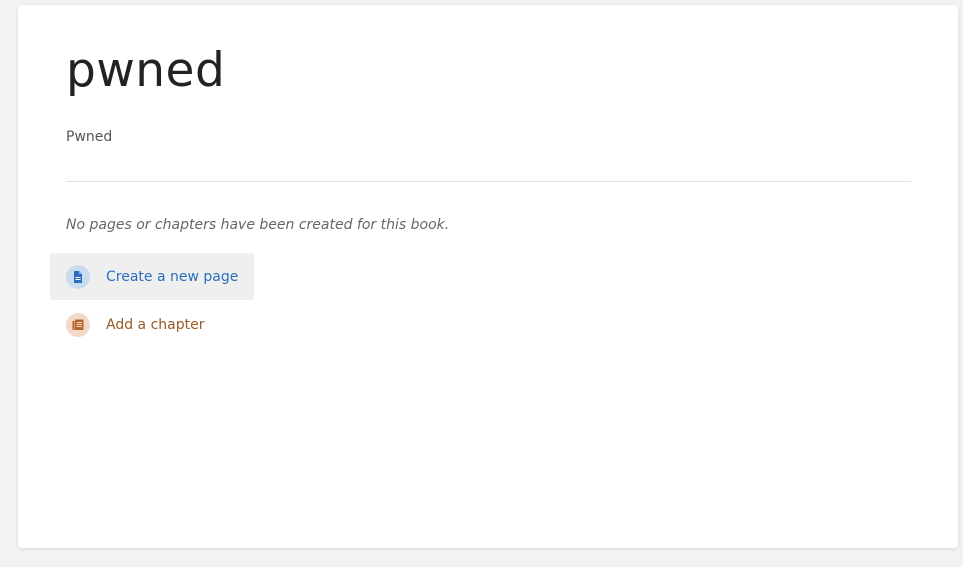  What do you see at coordinates (89, 137) in the screenshot?
I see `book-description: Pwned` at bounding box center [89, 137].